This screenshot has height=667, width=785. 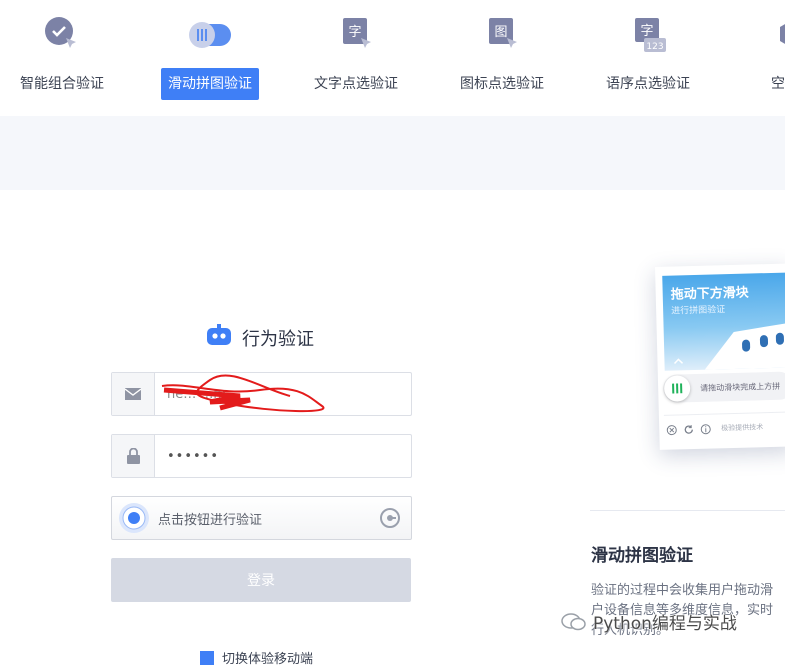 What do you see at coordinates (283, 456) in the screenshot?
I see `password-value: ••••••` at bounding box center [283, 456].